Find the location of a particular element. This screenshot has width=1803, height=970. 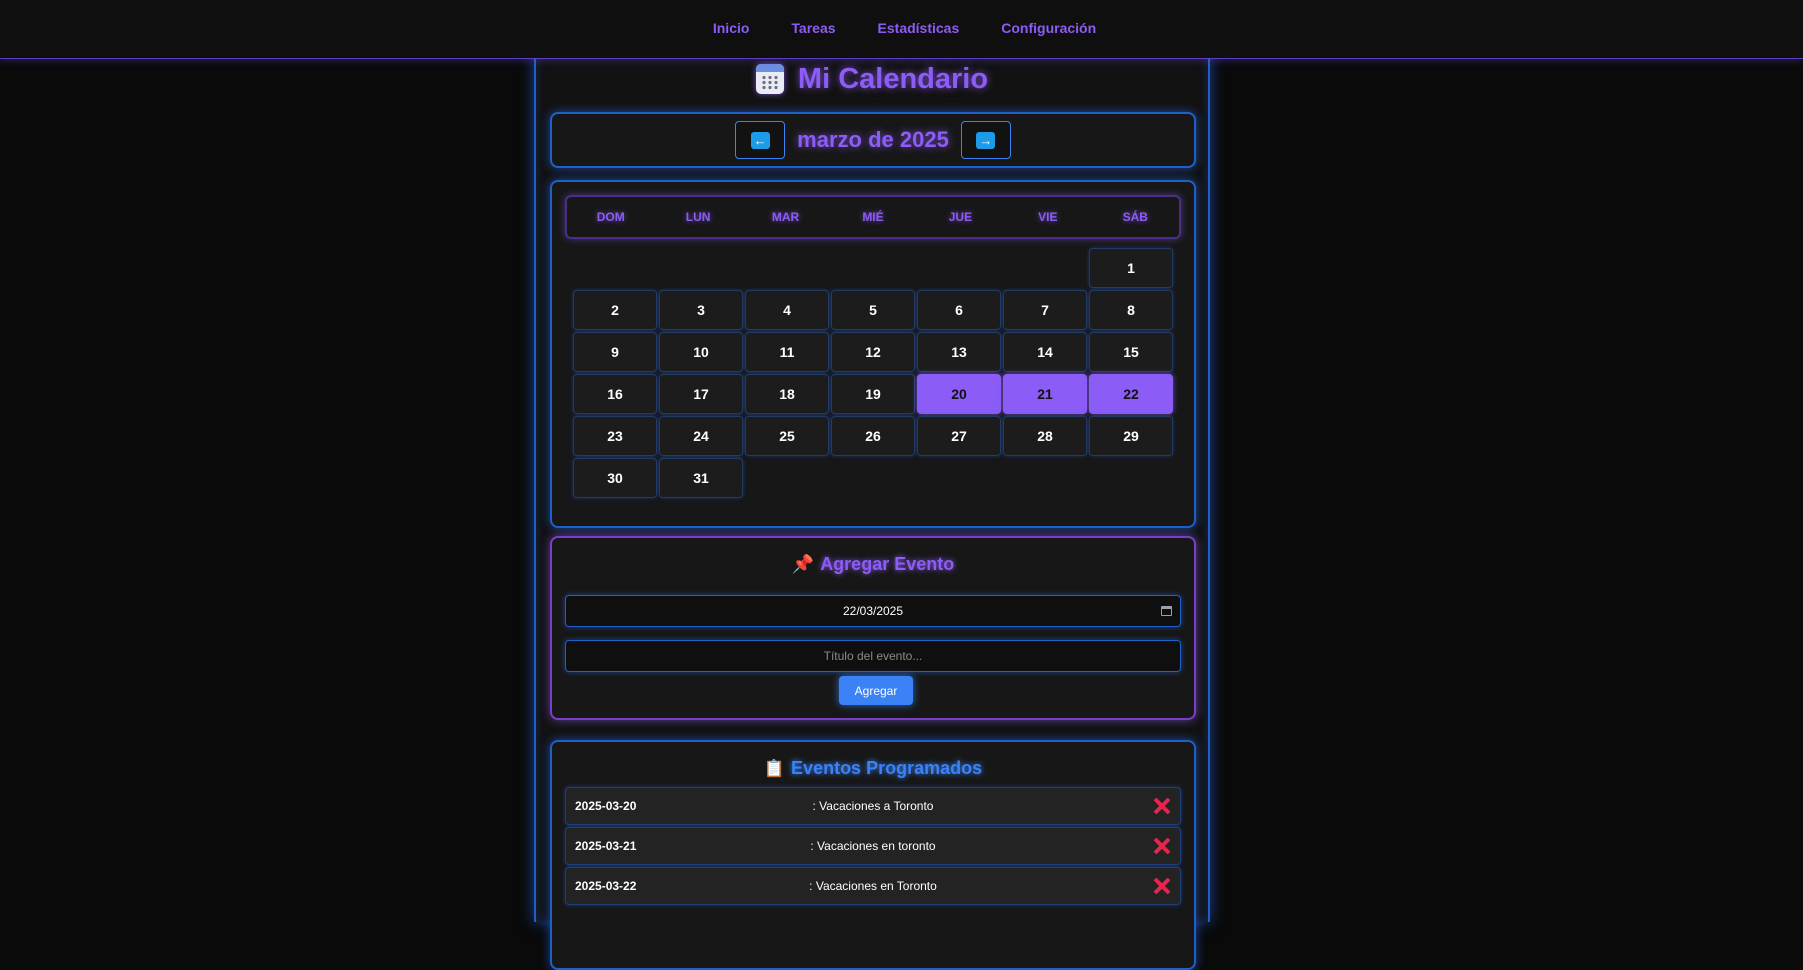

arrow-left-icon: ← is located at coordinates (760, 140).